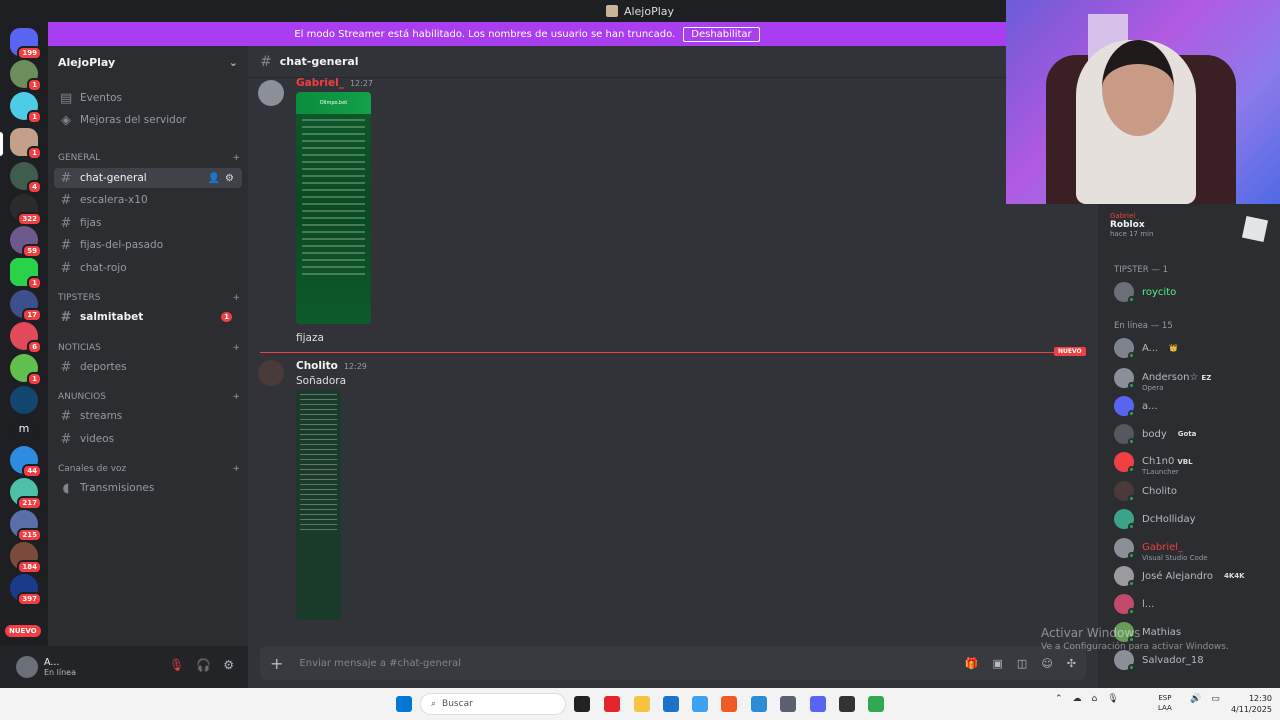  I want to click on invite-icon: 👤, so click(214, 178).